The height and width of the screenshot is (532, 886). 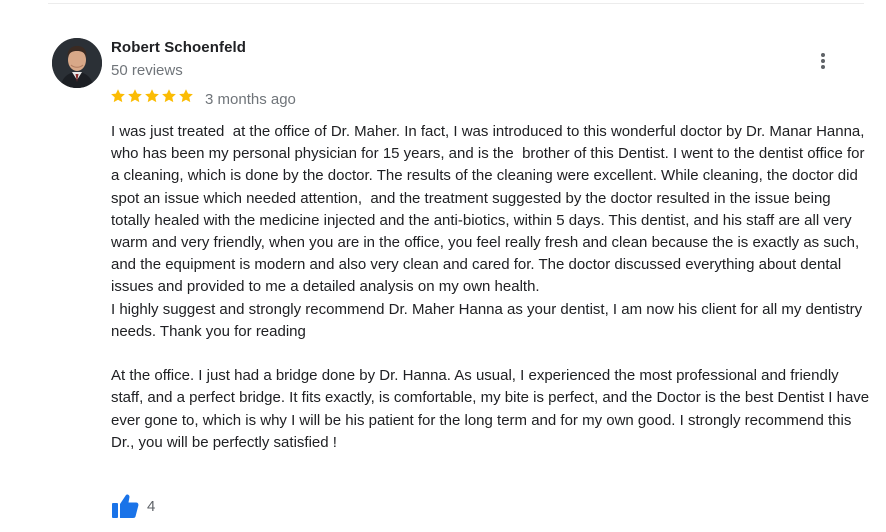 I want to click on more-options-button, so click(x=823, y=61).